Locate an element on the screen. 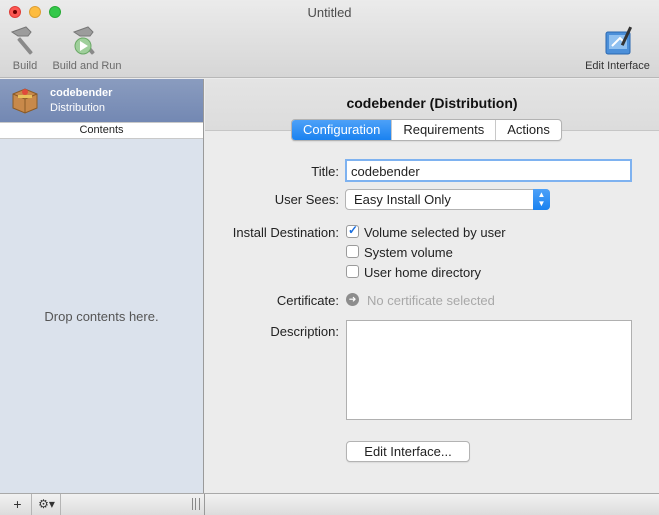 This screenshot has width=659, height=515. install-destination-label: Install Destination: is located at coordinates (285, 232).